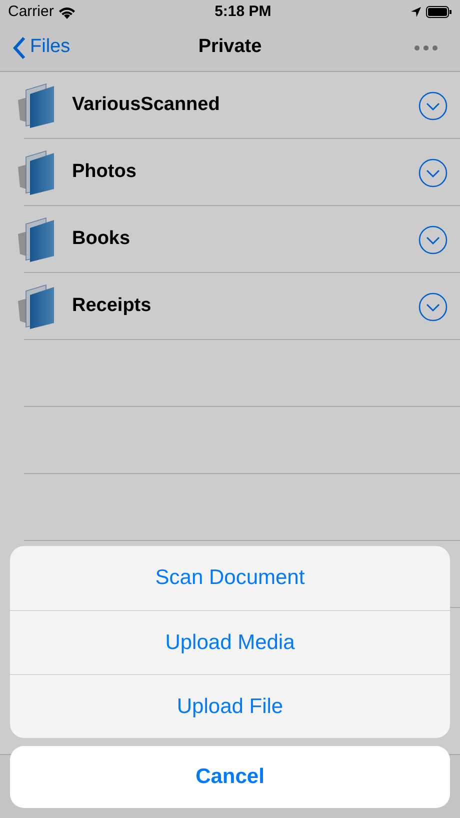 Image resolution: width=460 pixels, height=818 pixels. What do you see at coordinates (102, 239) in the screenshot?
I see `folder-name: Books` at bounding box center [102, 239].